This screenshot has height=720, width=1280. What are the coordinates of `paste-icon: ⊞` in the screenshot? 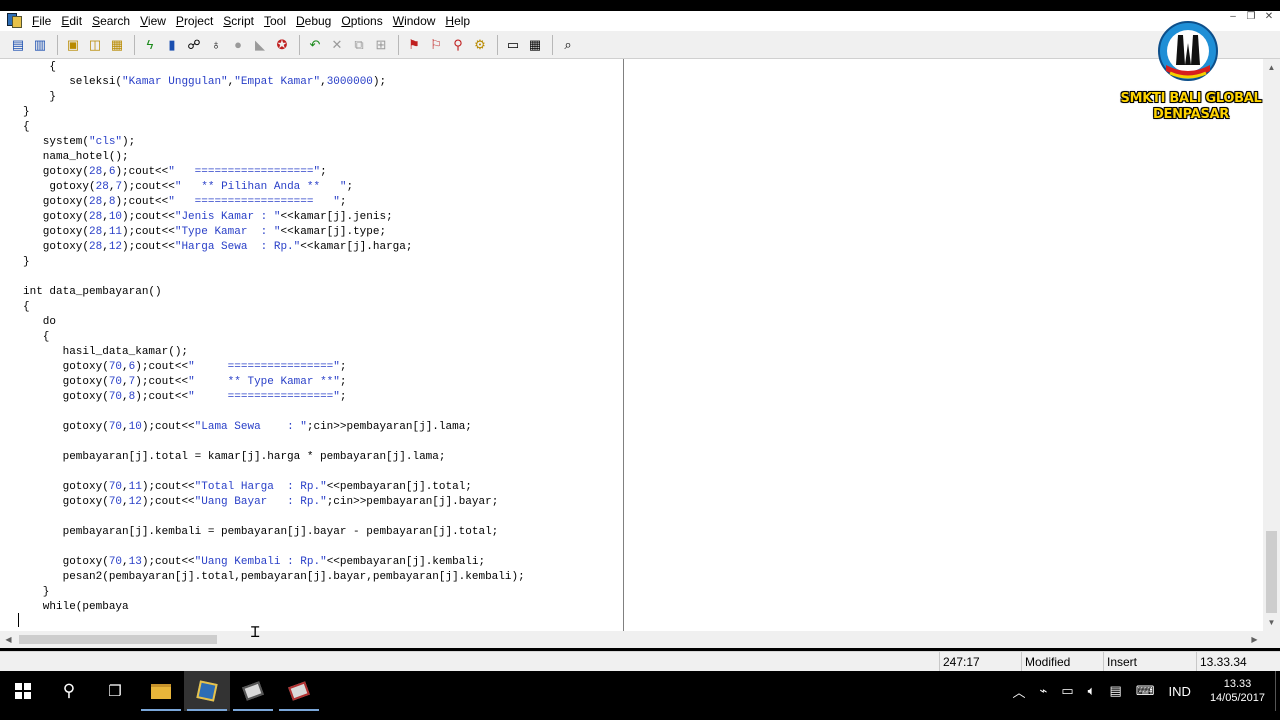 It's located at (381, 45).